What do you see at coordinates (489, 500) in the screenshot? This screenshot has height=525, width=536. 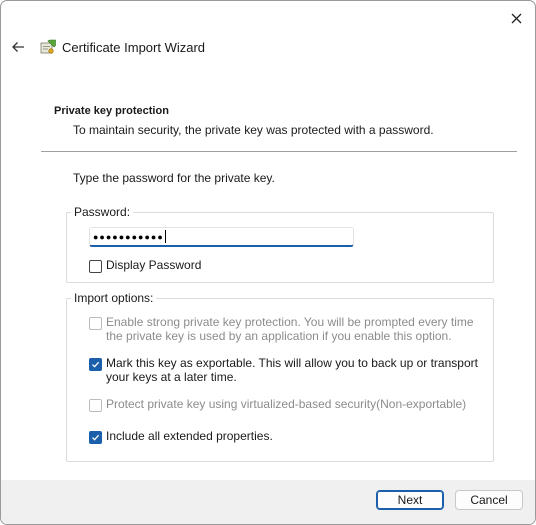 I see `cancel-button: Cancel` at bounding box center [489, 500].